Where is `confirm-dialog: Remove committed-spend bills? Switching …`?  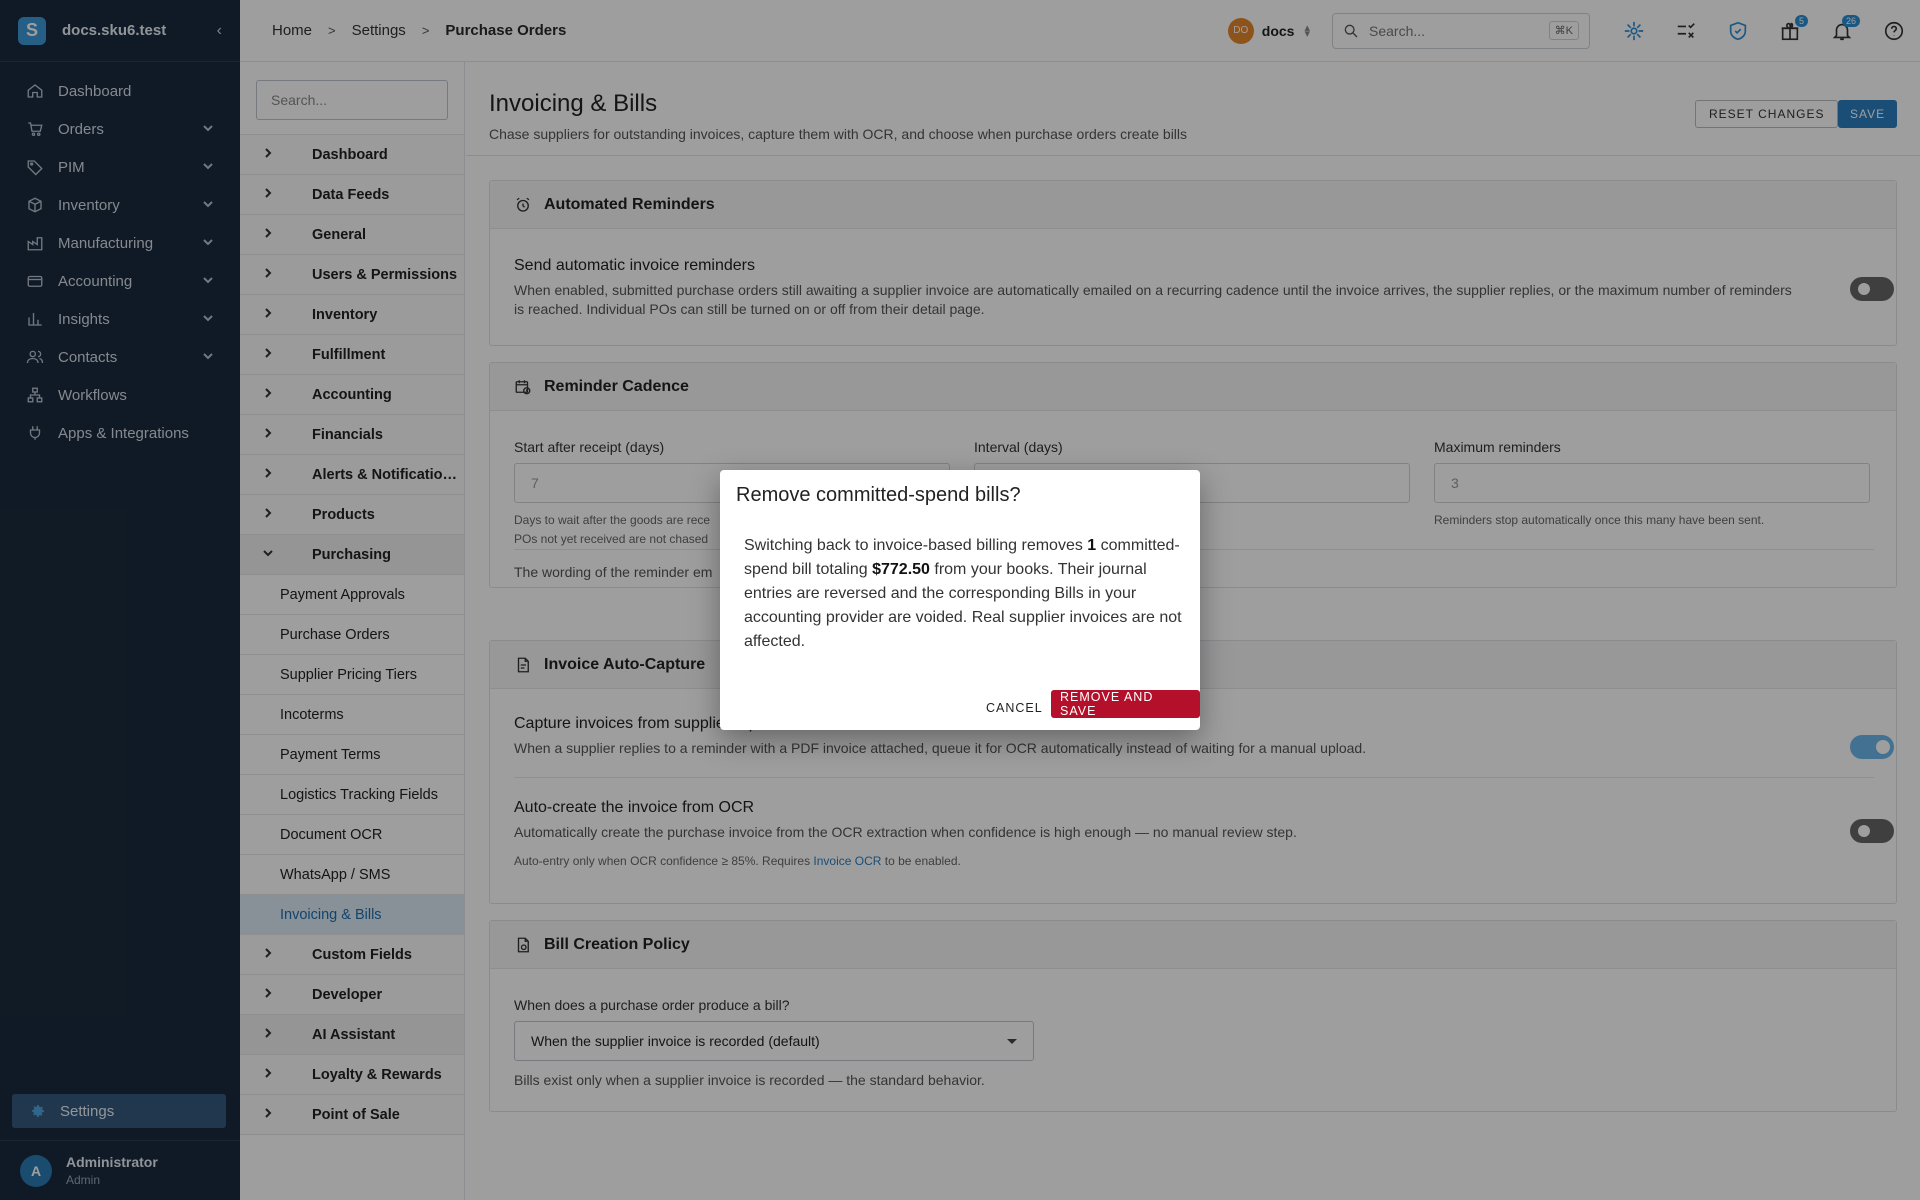 confirm-dialog: Remove committed-spend bills? Switching … is located at coordinates (960, 600).